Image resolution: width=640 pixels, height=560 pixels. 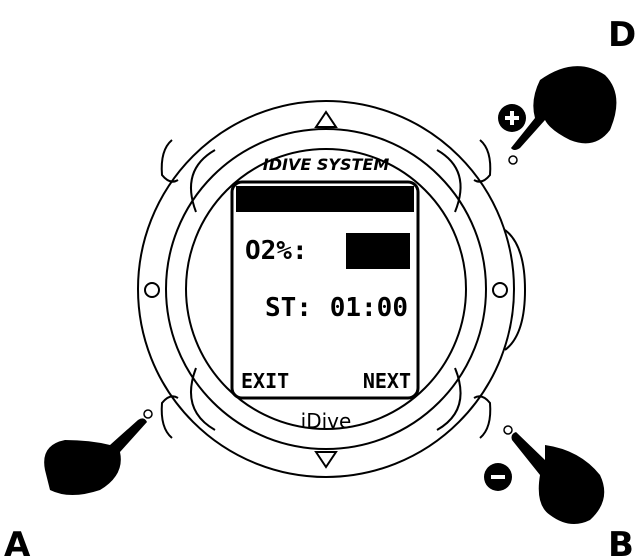 What do you see at coordinates (98, 452) in the screenshot?
I see `hand-bottom-left` at bounding box center [98, 452].